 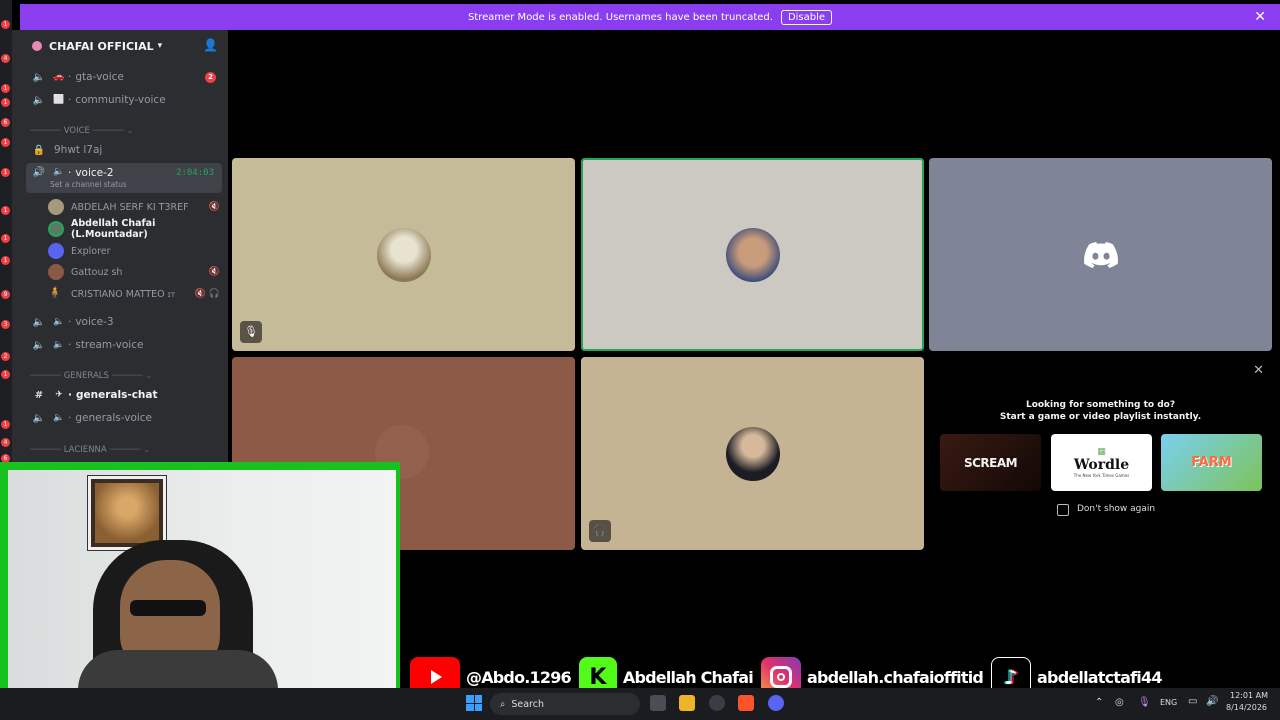 What do you see at coordinates (5, 324) in the screenshot?
I see `server-badge: 3` at bounding box center [5, 324].